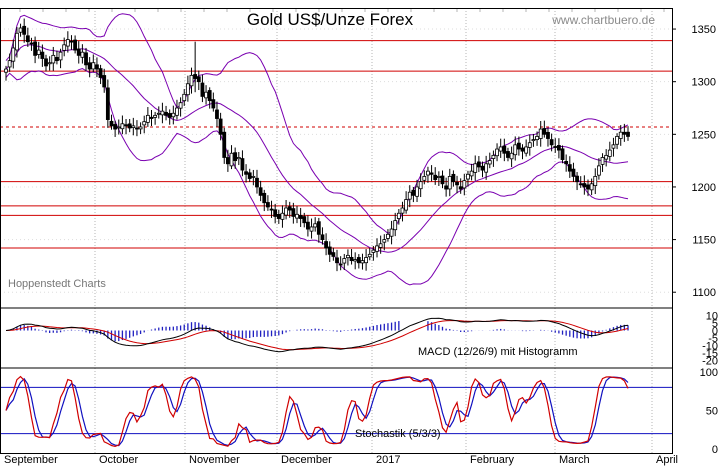 This screenshot has width=723, height=466. I want to click on chart-title: Gold US$/Unze Forex, so click(330, 19).